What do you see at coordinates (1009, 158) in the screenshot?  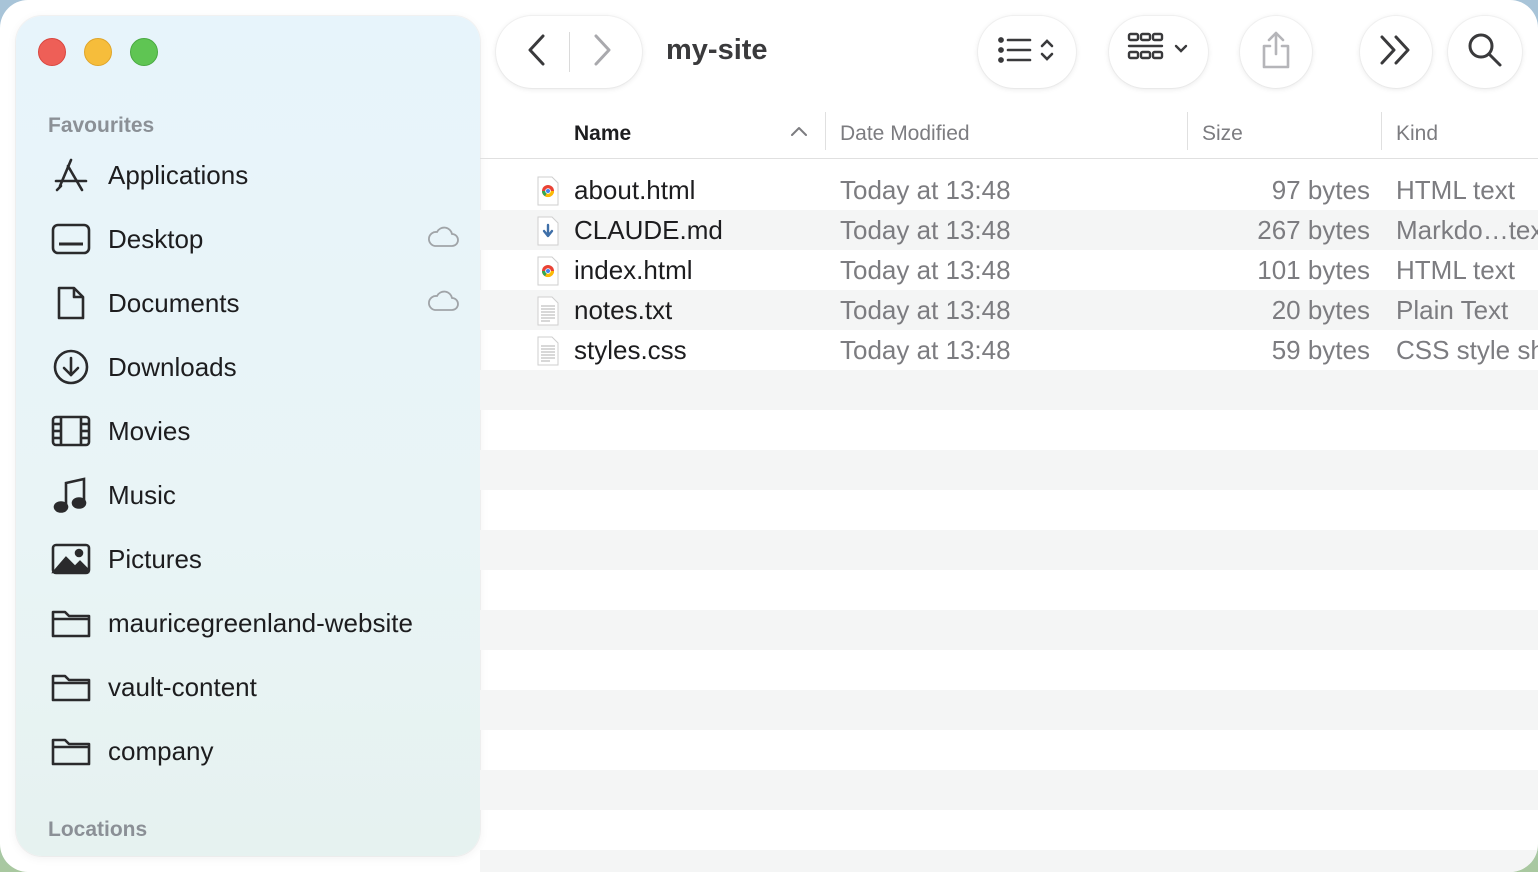 I see `header-divider` at bounding box center [1009, 158].